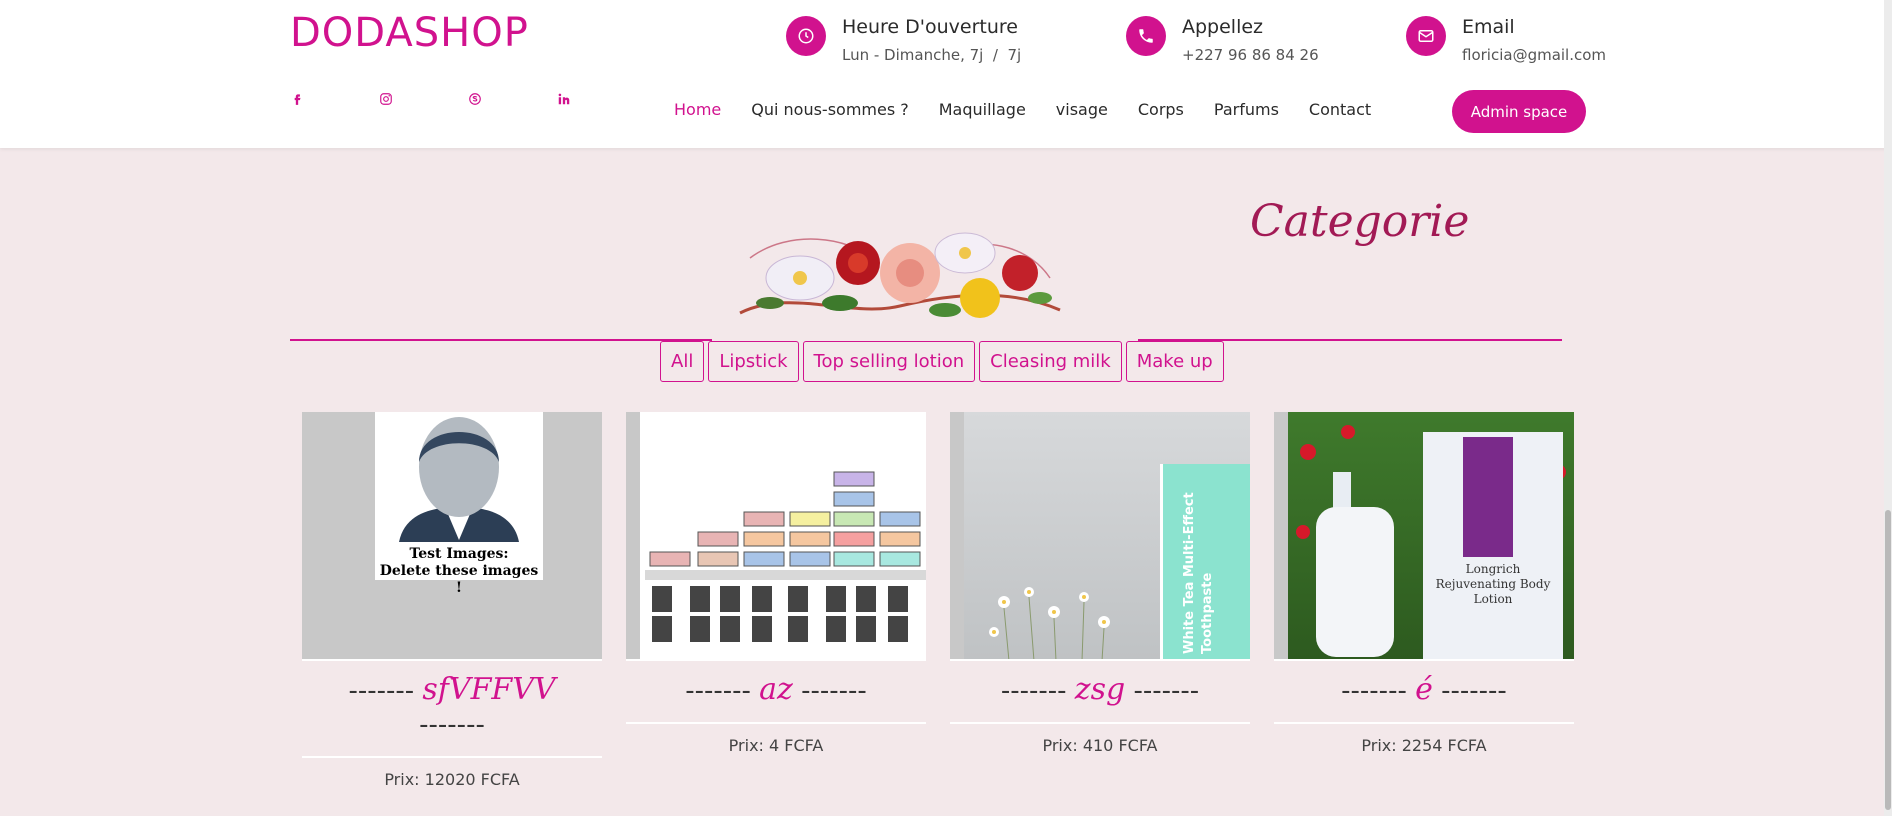 Image resolution: width=1892 pixels, height=816 pixels. I want to click on section-title: Categorie, so click(1360, 221).